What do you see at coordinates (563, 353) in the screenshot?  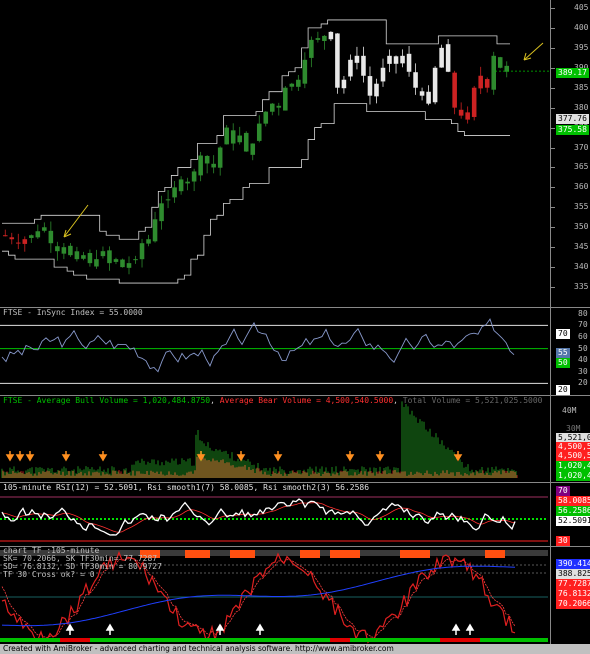 I see `insync-badge-55: 55` at bounding box center [563, 353].